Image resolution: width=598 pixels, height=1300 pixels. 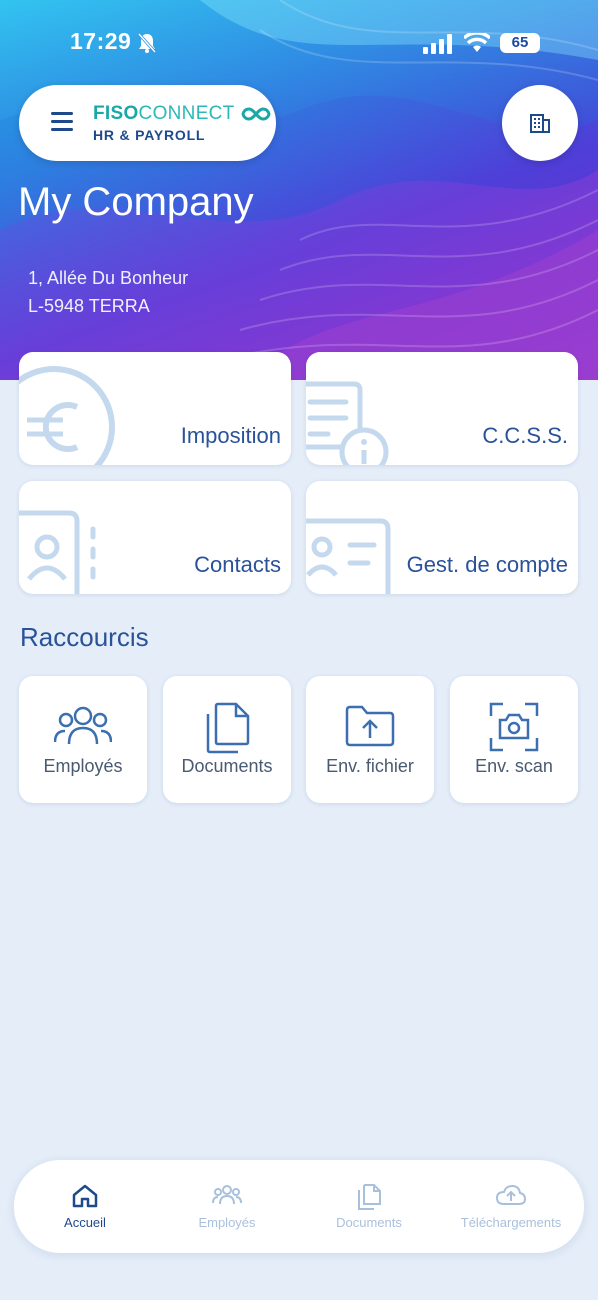 What do you see at coordinates (348, 556) in the screenshot?
I see `id-card-icon` at bounding box center [348, 556].